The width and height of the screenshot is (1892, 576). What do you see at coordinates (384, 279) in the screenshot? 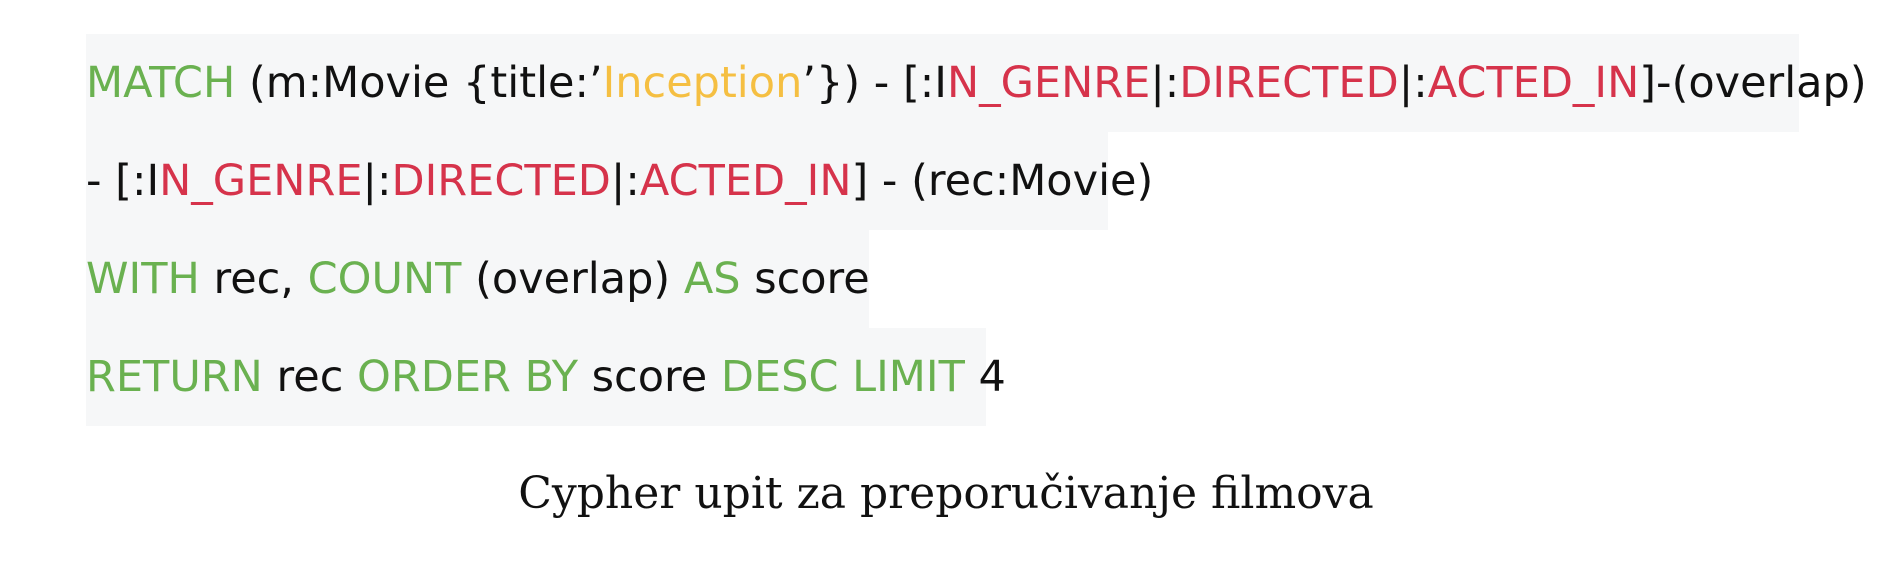
I see `code-token-kw: COUNT` at bounding box center [384, 279].